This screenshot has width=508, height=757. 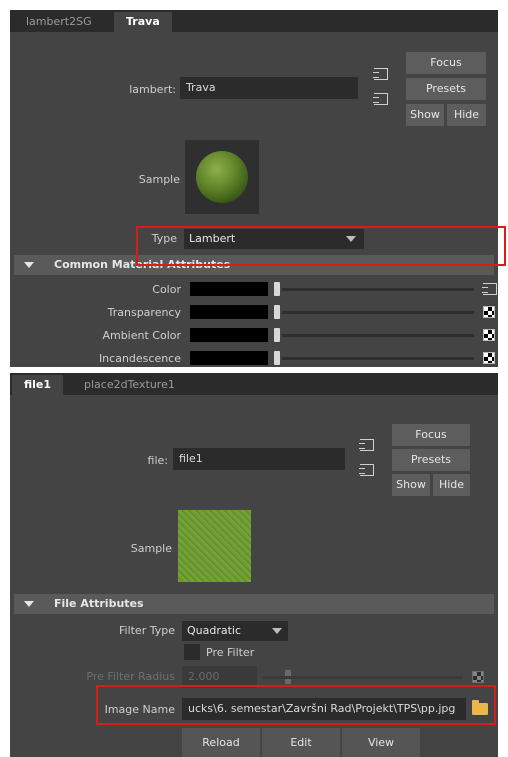 What do you see at coordinates (301, 742) in the screenshot?
I see `edit-button: Edit` at bounding box center [301, 742].